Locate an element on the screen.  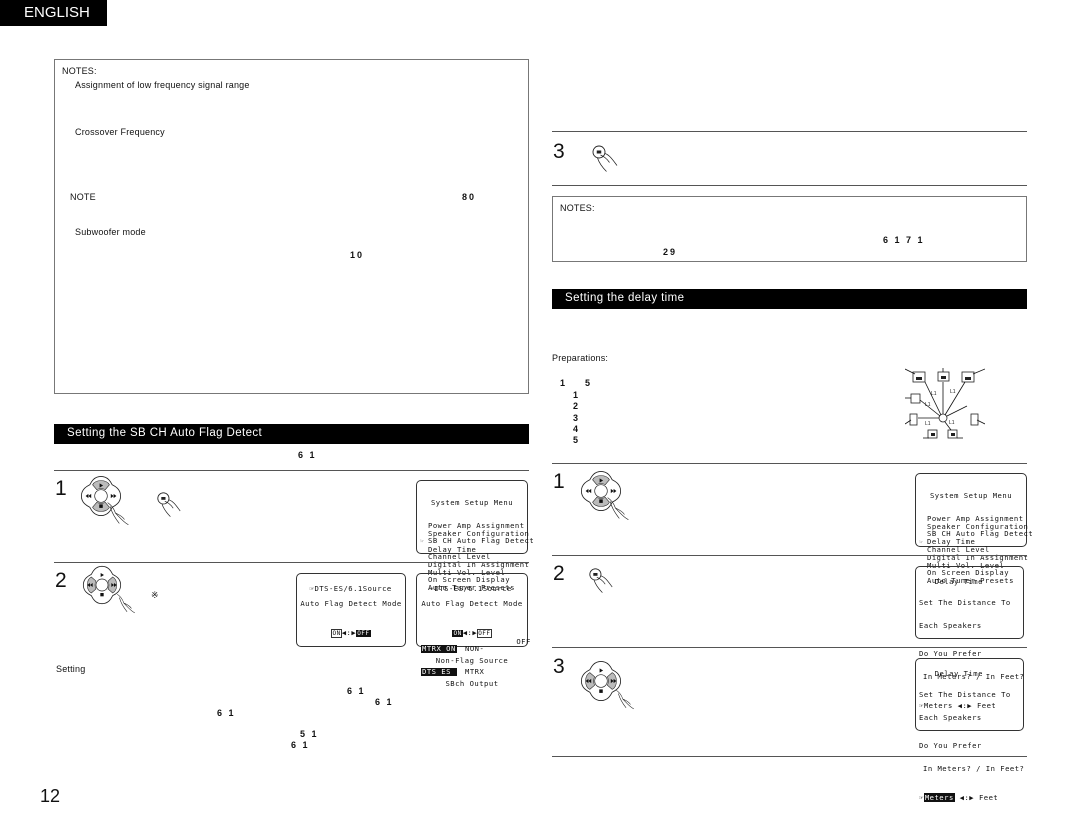
osd-option-mtrx: MTRX is located at coordinates (475, 671).